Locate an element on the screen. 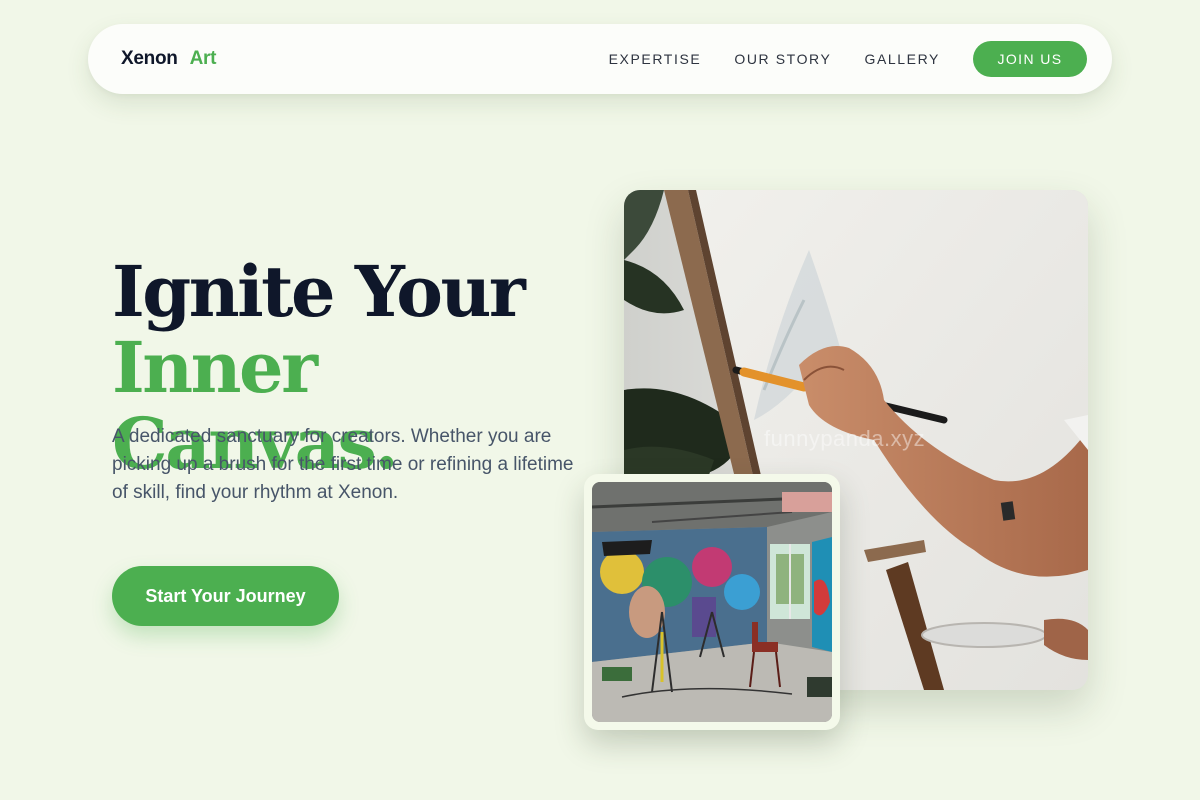  start-journey-button: Start Your Journey is located at coordinates (225, 596).